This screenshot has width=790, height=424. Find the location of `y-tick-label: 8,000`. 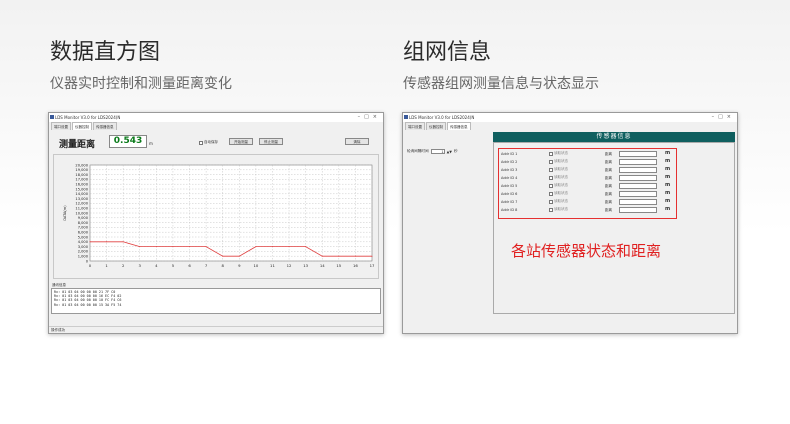

y-tick-label: 8,000 is located at coordinates (83, 223).